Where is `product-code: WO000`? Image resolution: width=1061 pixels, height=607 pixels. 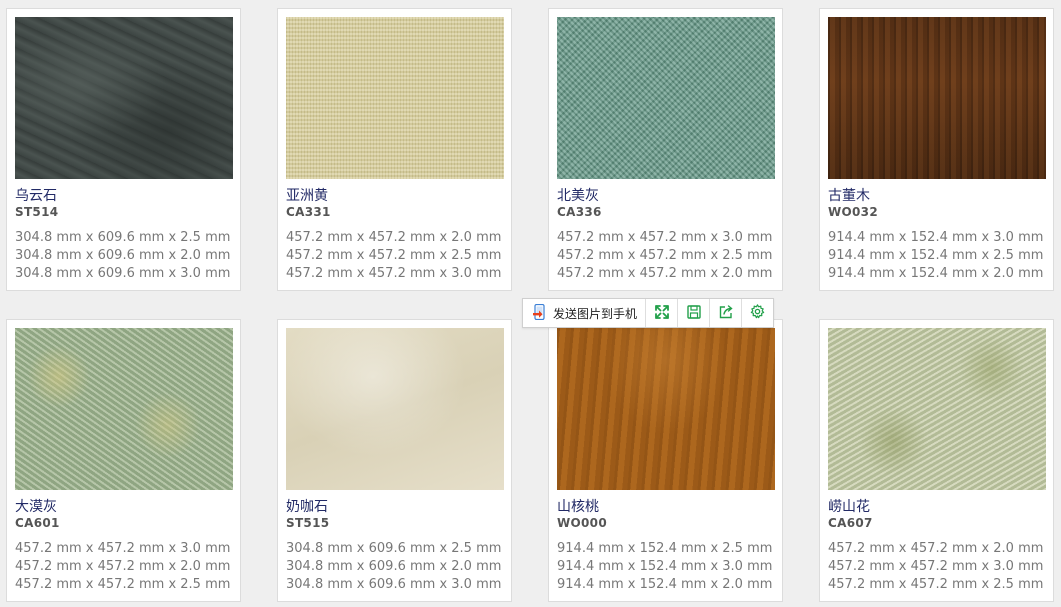
product-code: WO000 is located at coordinates (582, 523).